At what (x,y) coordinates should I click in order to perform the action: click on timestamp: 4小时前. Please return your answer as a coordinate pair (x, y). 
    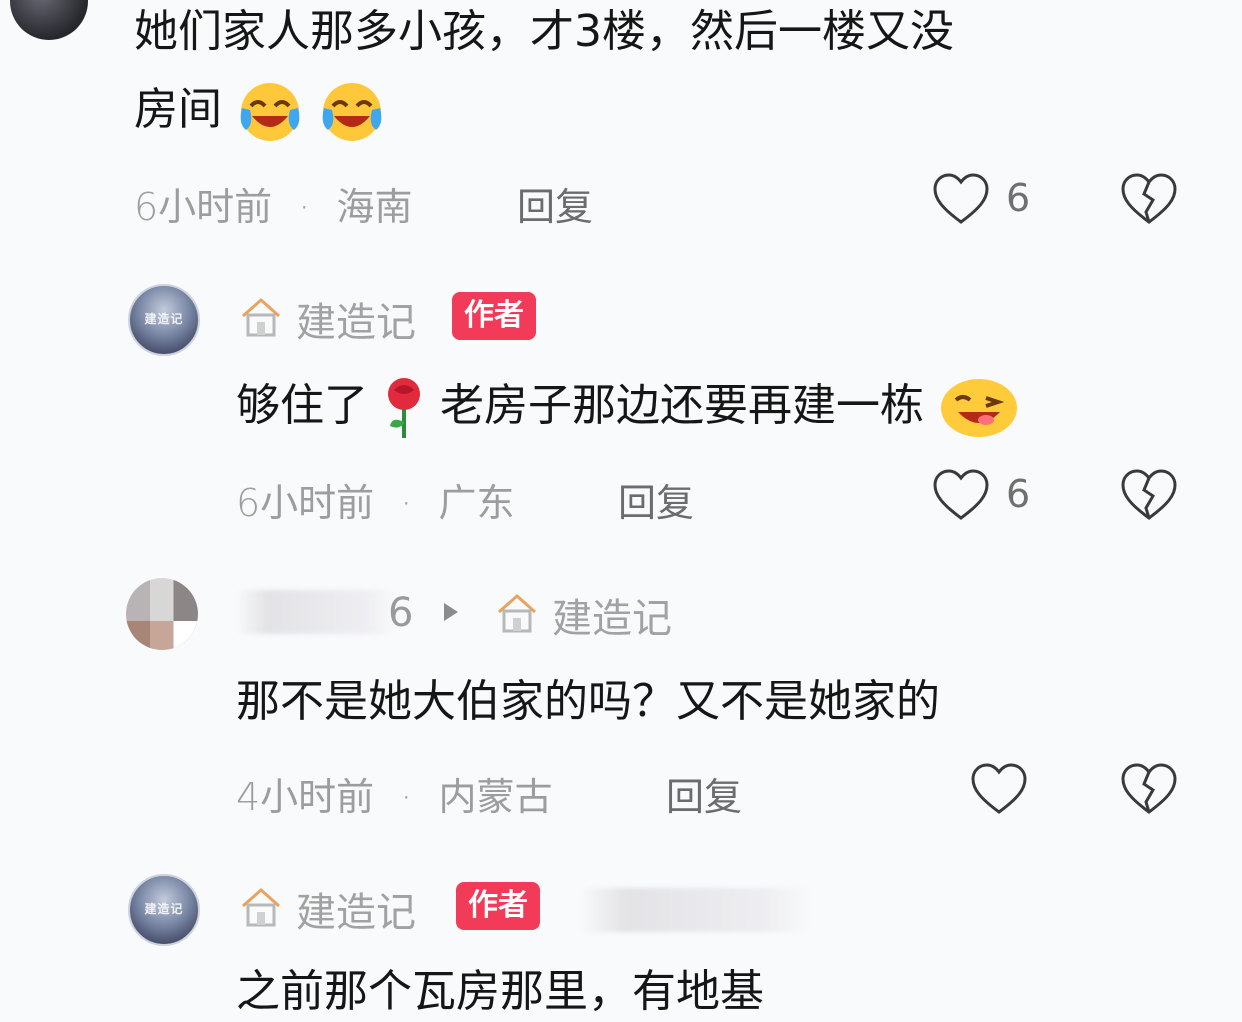
    Looking at the image, I should click on (305, 797).